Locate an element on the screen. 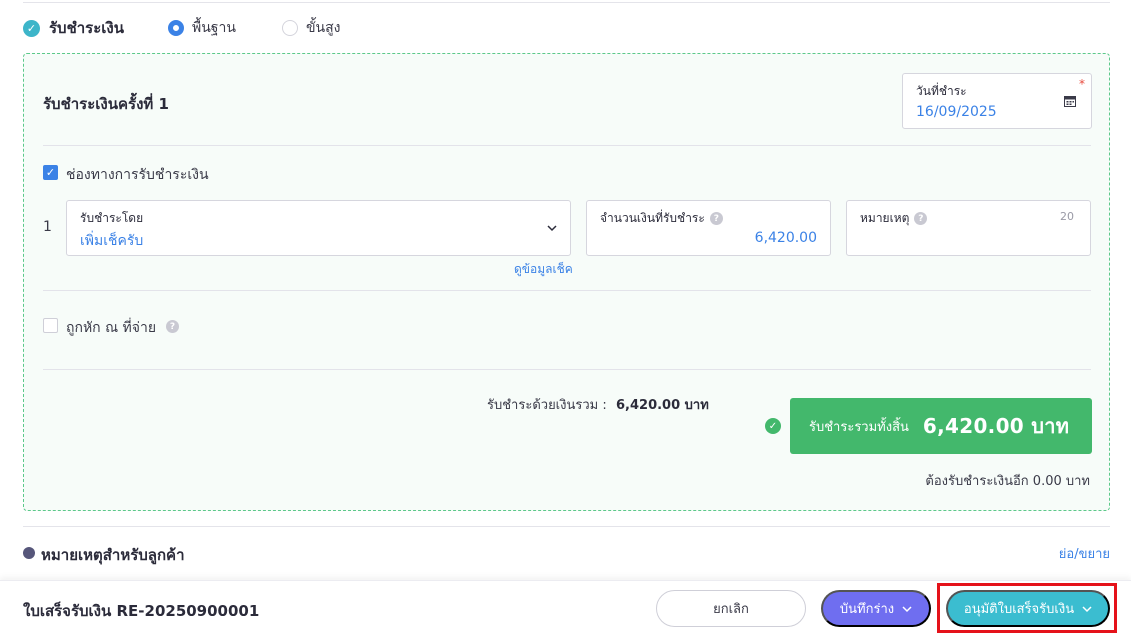  cancel-button: ยกเลิก is located at coordinates (731, 608).